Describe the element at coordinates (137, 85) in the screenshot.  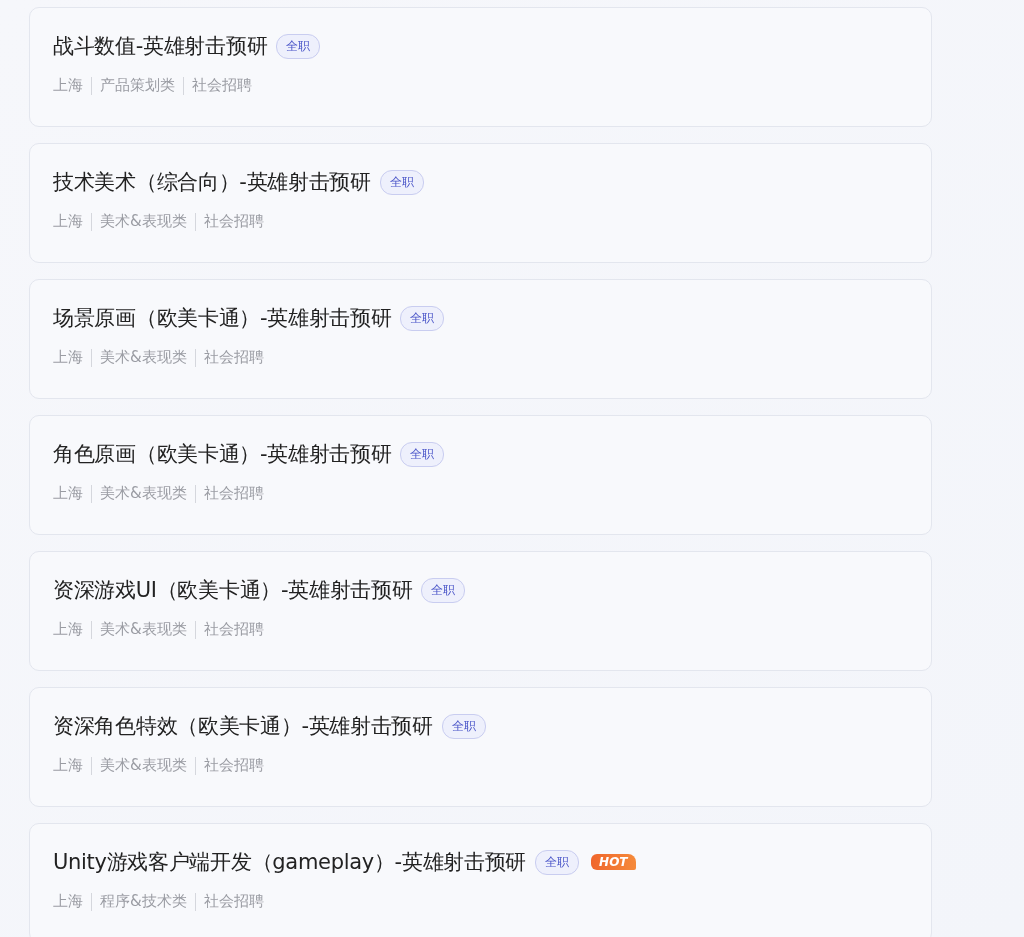
I see `job-meta: 产品策划类` at that location.